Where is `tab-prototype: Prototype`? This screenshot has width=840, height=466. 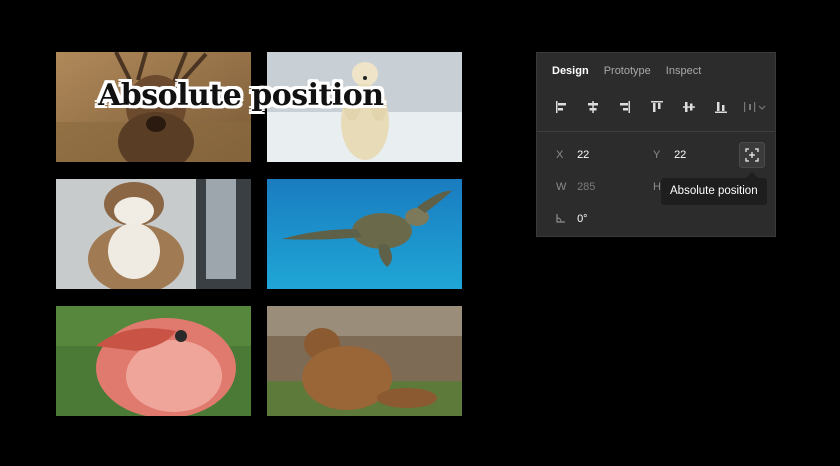
tab-prototype: Prototype is located at coordinates (627, 71).